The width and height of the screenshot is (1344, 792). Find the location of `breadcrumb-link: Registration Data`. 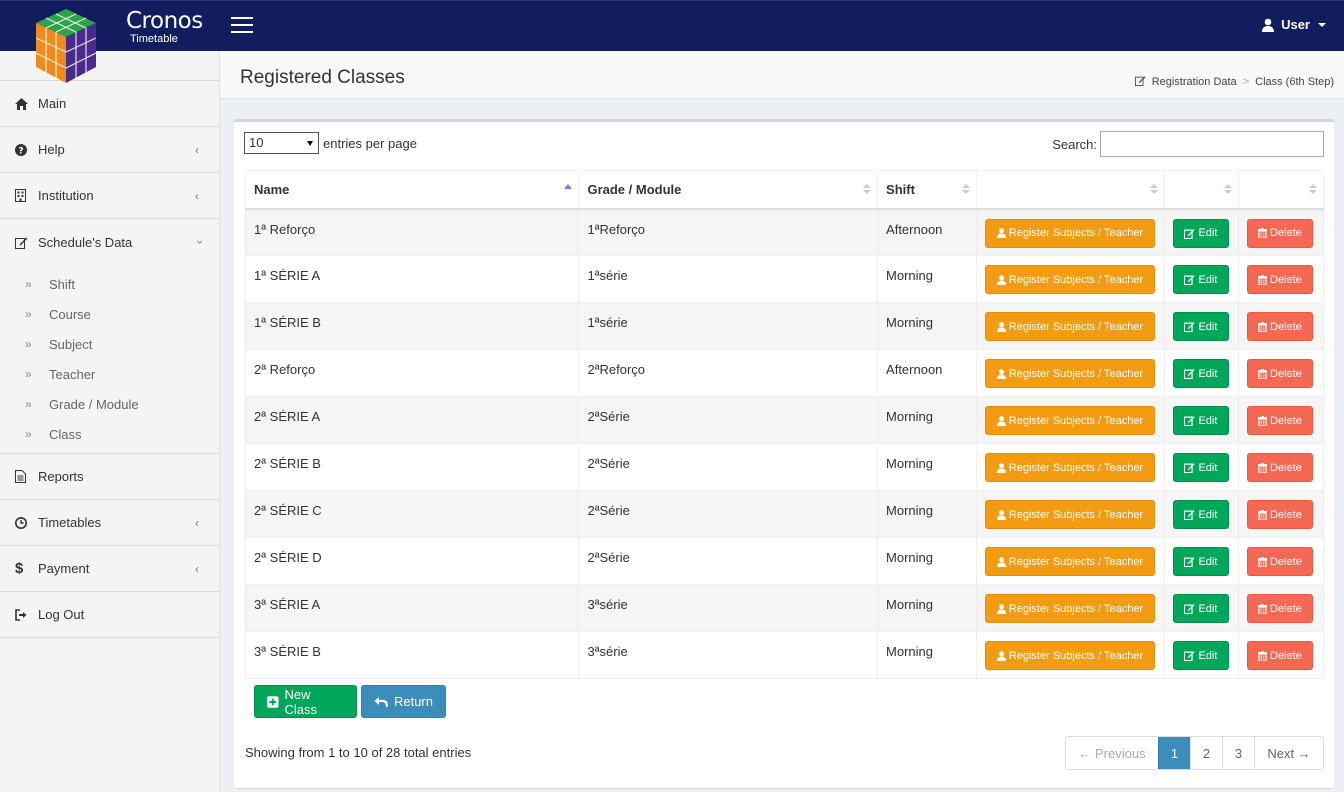

breadcrumb-link: Registration Data is located at coordinates (1194, 82).